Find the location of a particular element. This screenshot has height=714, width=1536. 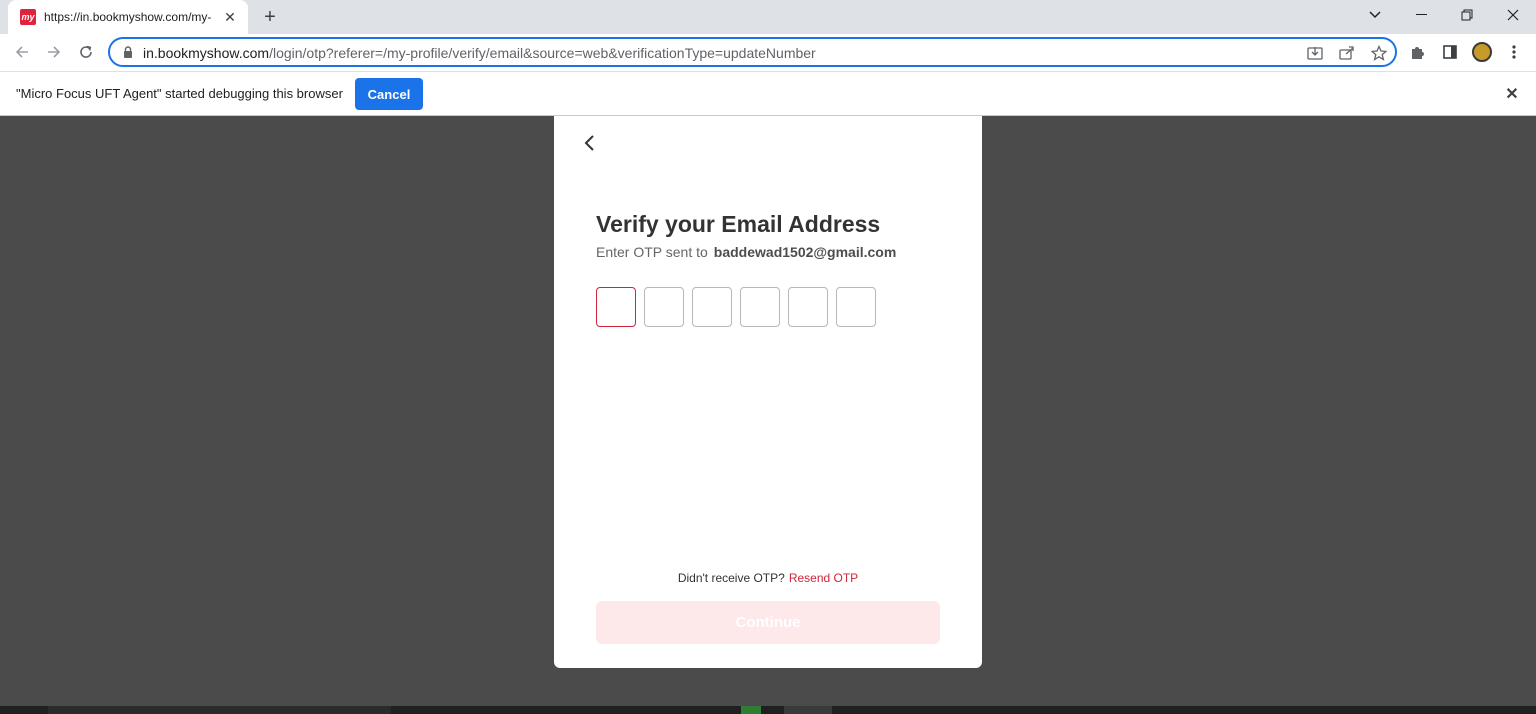

otp-input-group is located at coordinates (736, 307).